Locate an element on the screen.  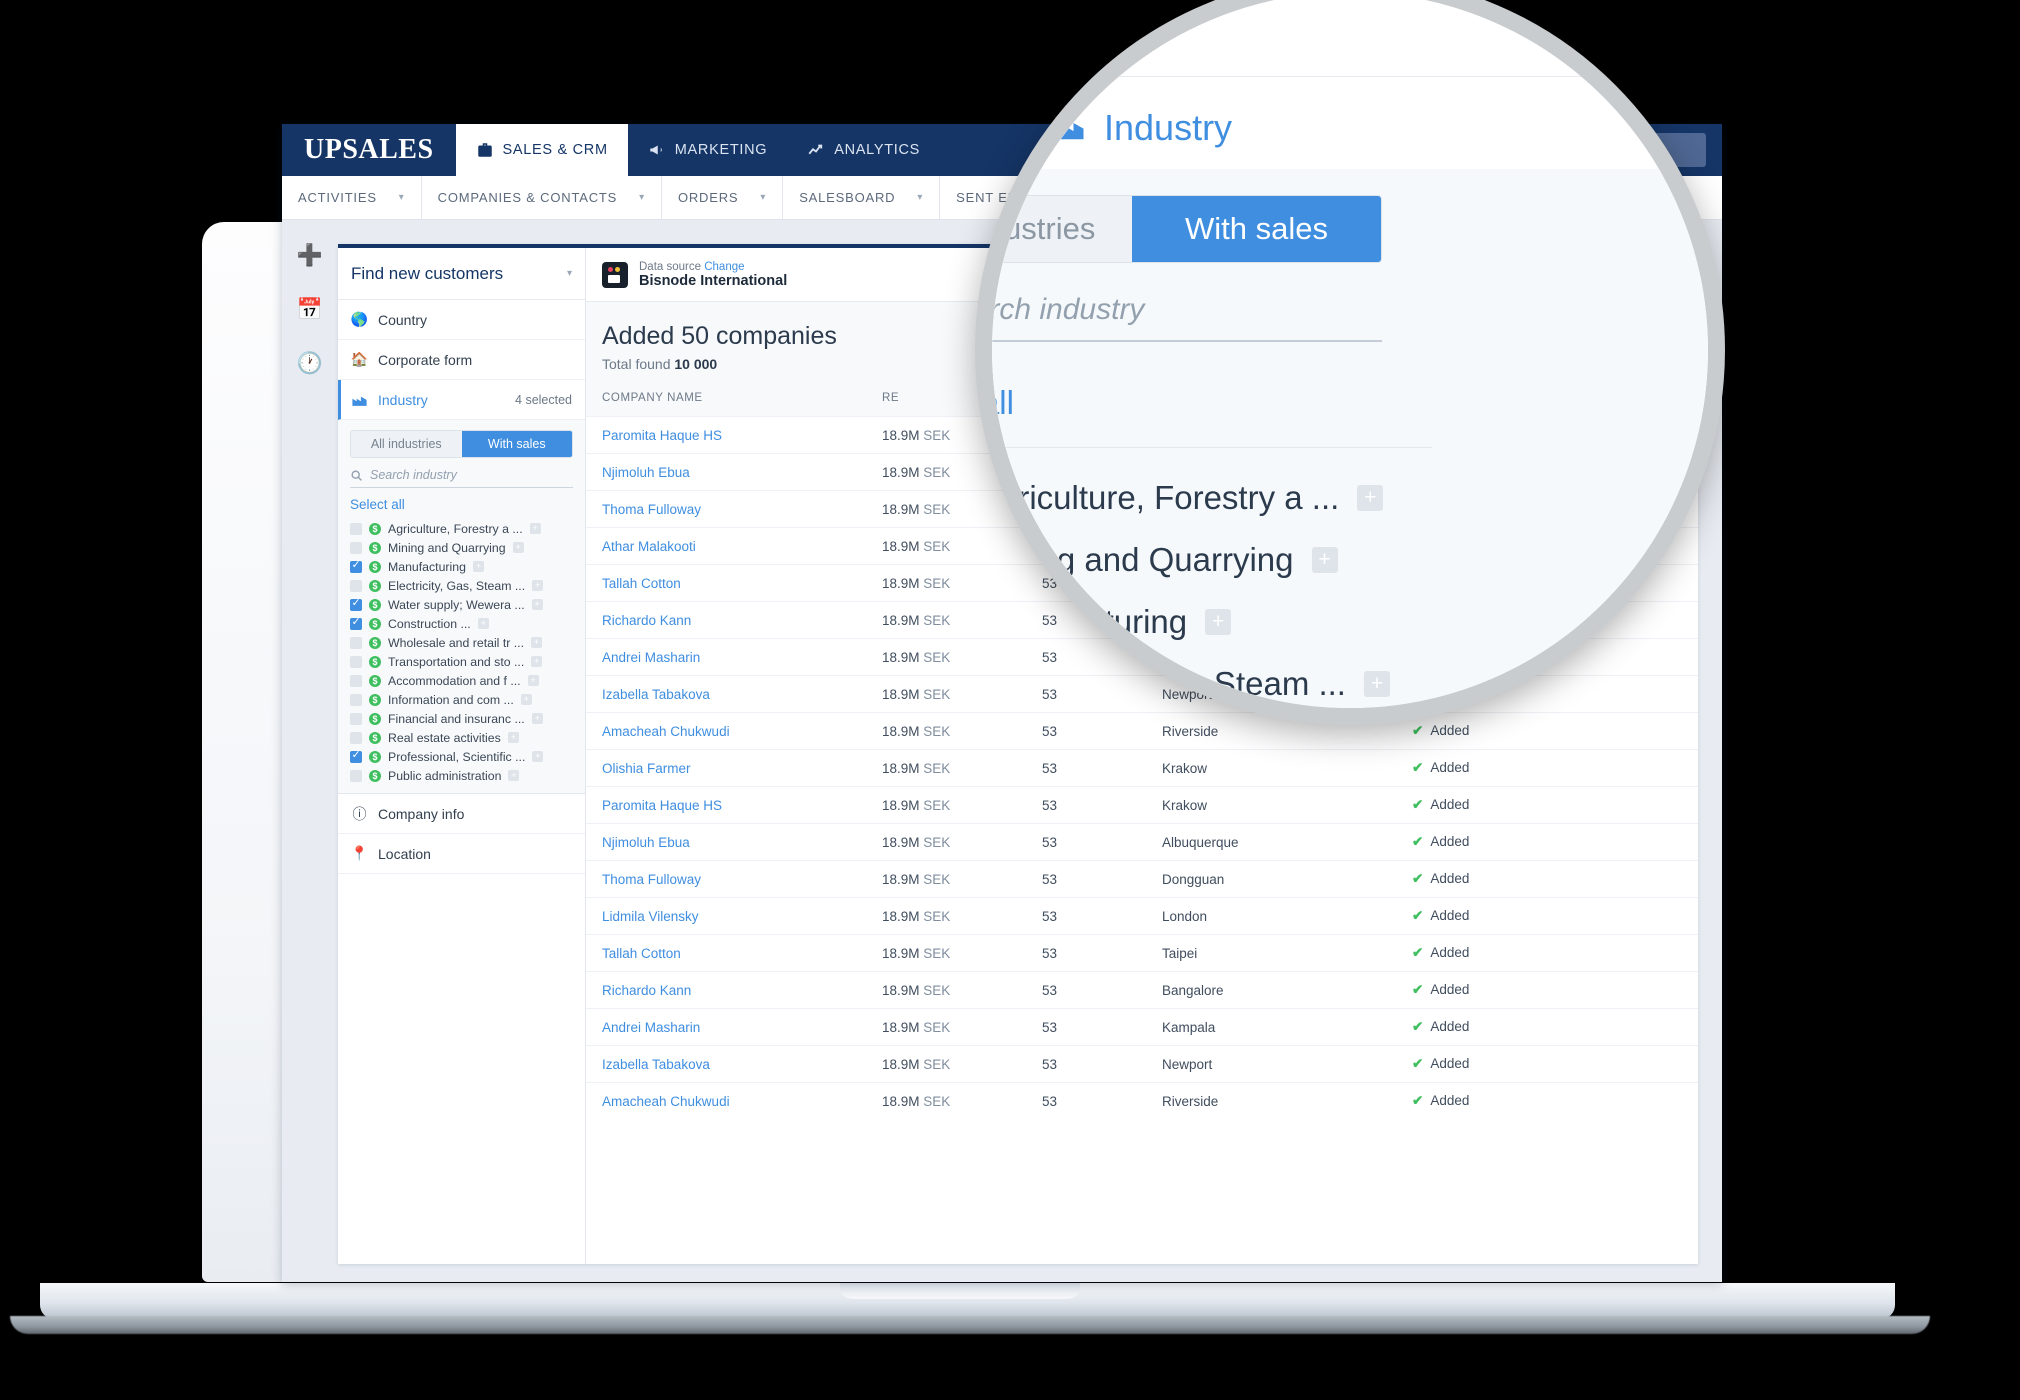
filter-row-location: 📍 Location is located at coordinates (461, 854).